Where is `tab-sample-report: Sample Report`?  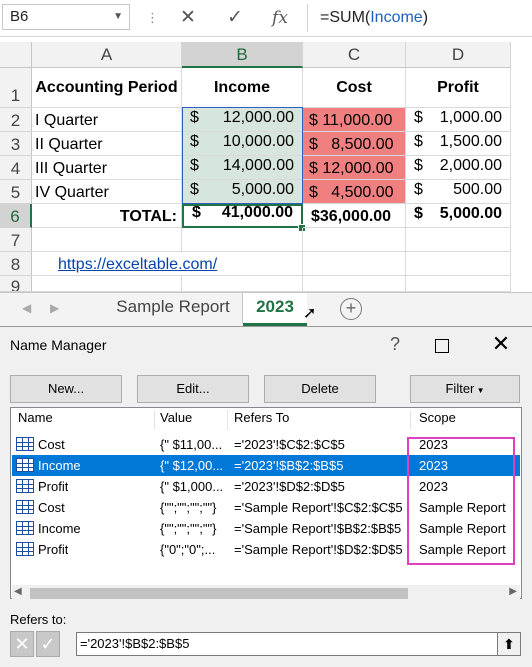
tab-sample-report: Sample Report is located at coordinates (173, 308).